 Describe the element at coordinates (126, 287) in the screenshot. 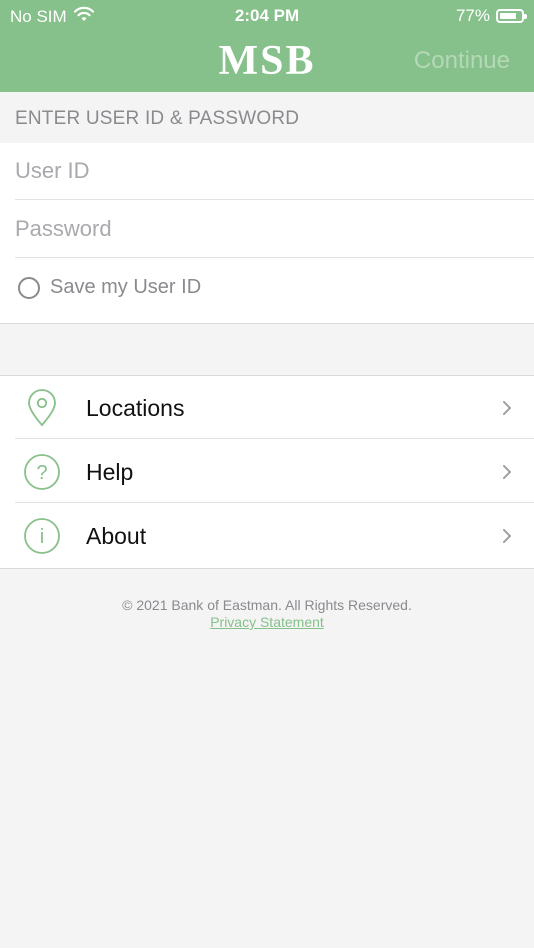

I see `save-user-id-label: Save my User ID` at that location.